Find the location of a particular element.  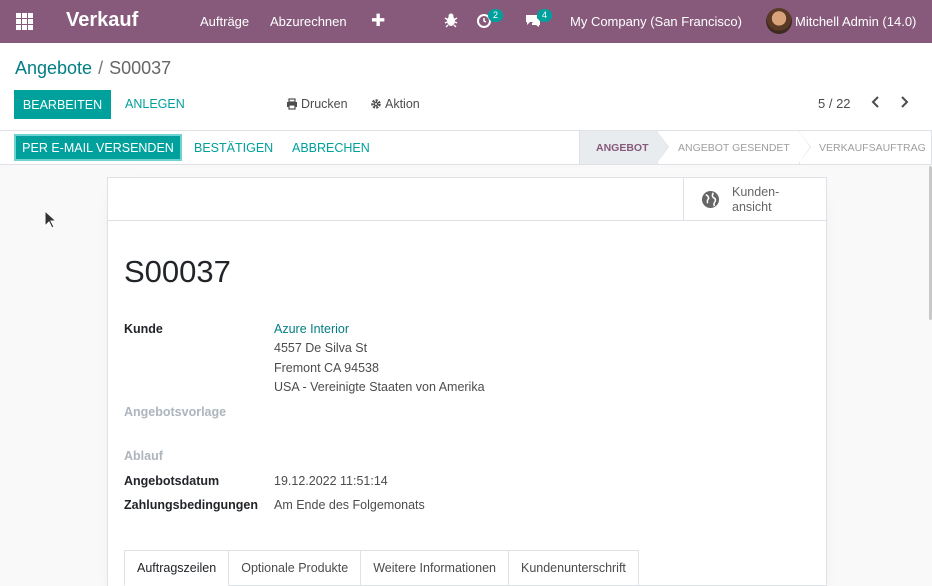

edit-button: Bearbeiten is located at coordinates (62, 104).